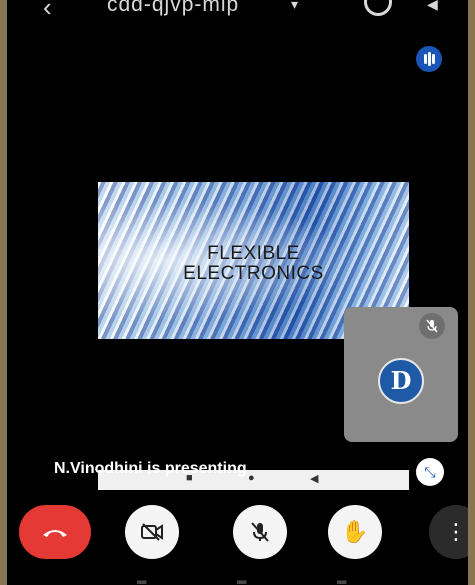 This screenshot has width=475, height=585. I want to click on call-controls: ✋ ⋮, so click(237, 535).